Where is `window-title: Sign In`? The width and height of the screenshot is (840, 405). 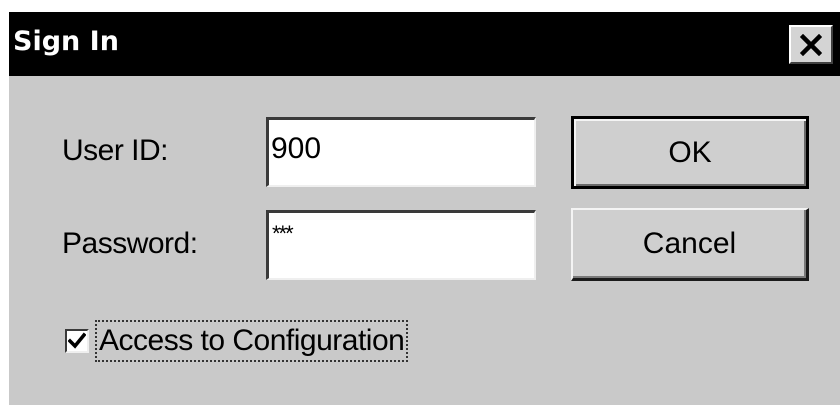 window-title: Sign In is located at coordinates (66, 41).